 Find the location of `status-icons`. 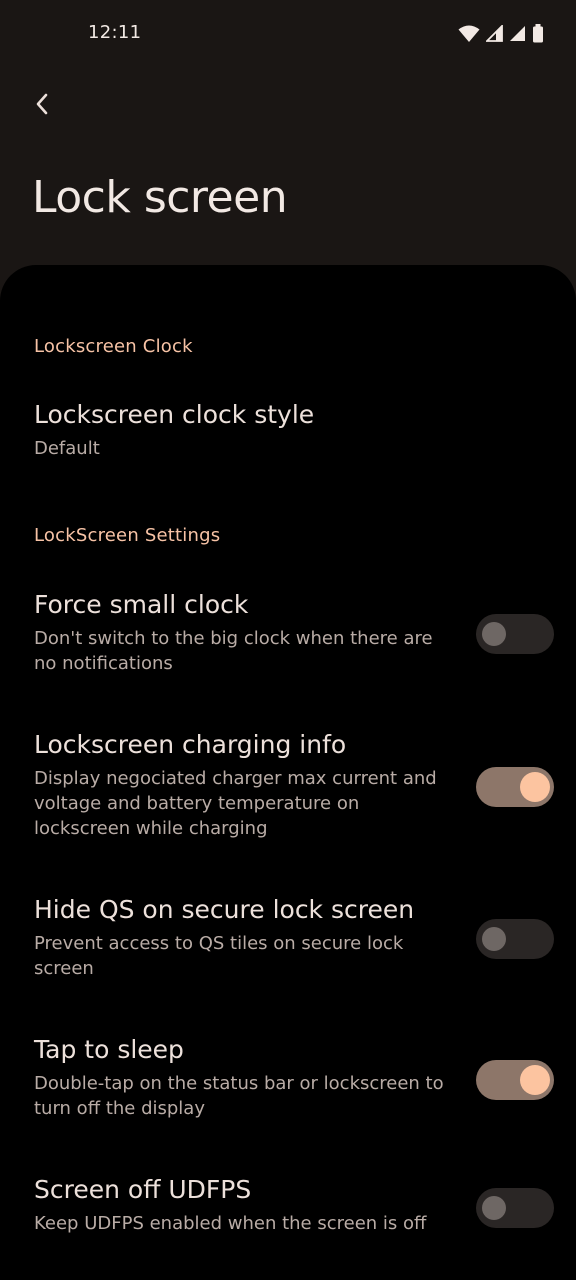

status-icons is located at coordinates (501, 33).